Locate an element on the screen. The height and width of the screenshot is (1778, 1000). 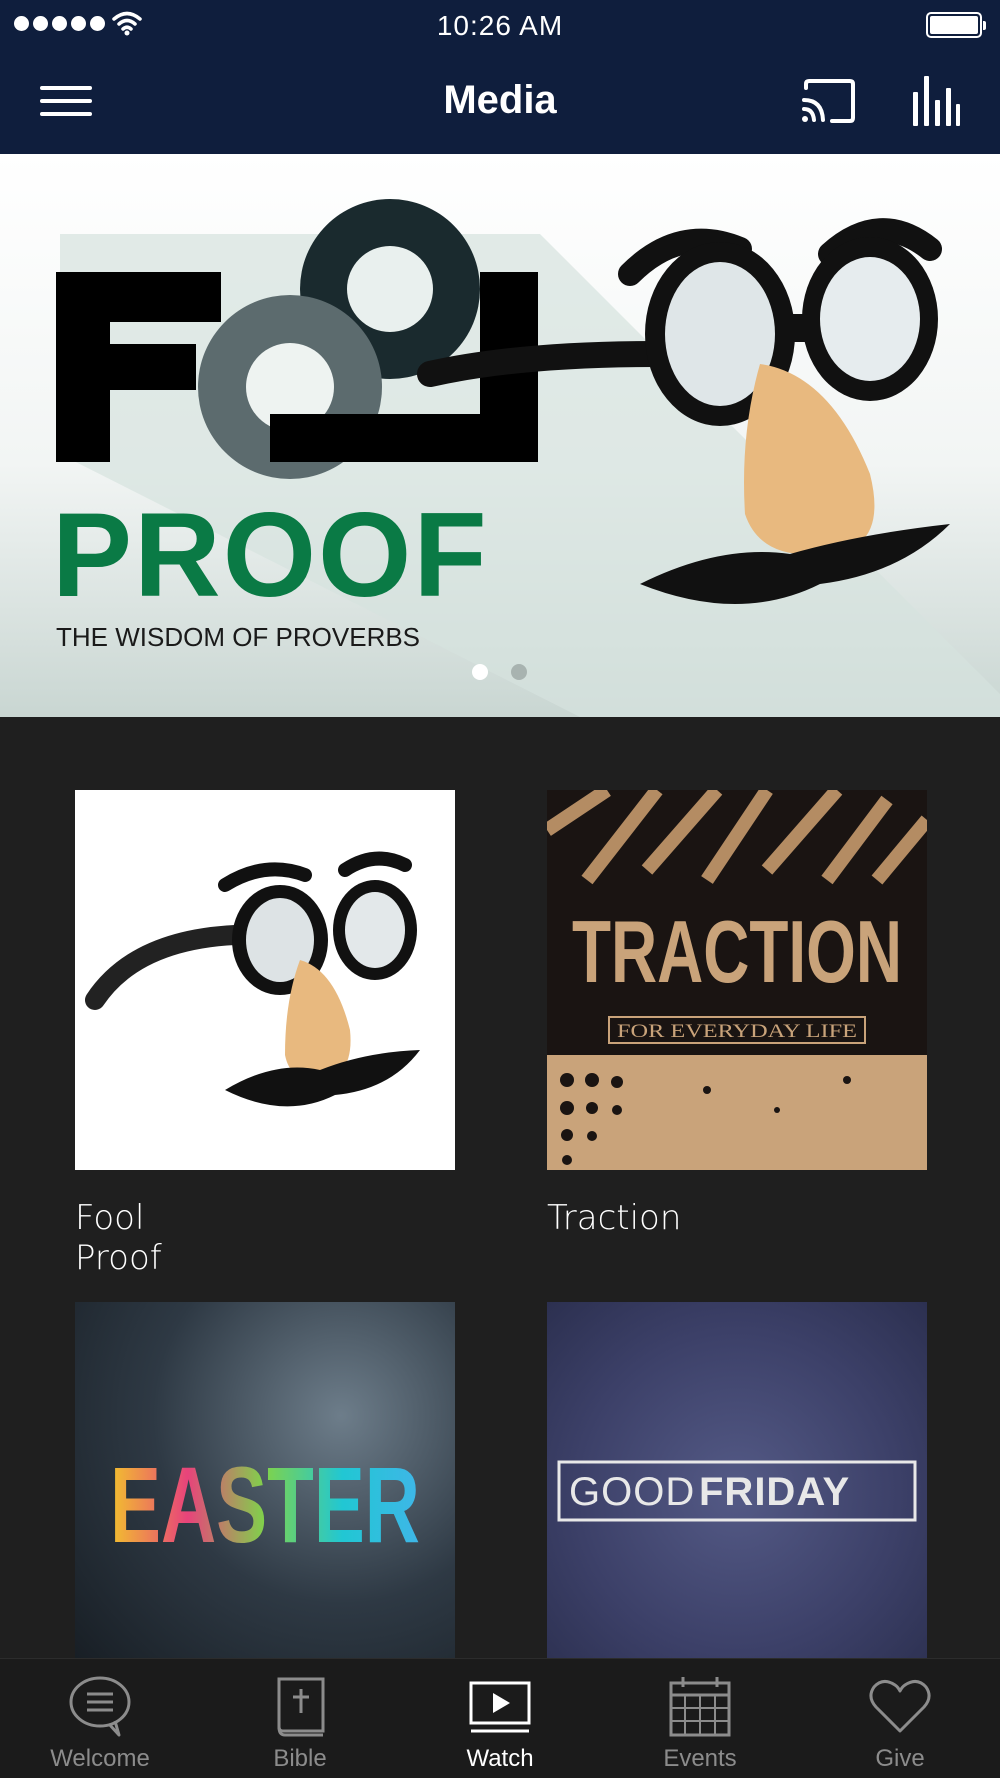
series-thumbnail: GOOD FRIDAY is located at coordinates (737, 1492).